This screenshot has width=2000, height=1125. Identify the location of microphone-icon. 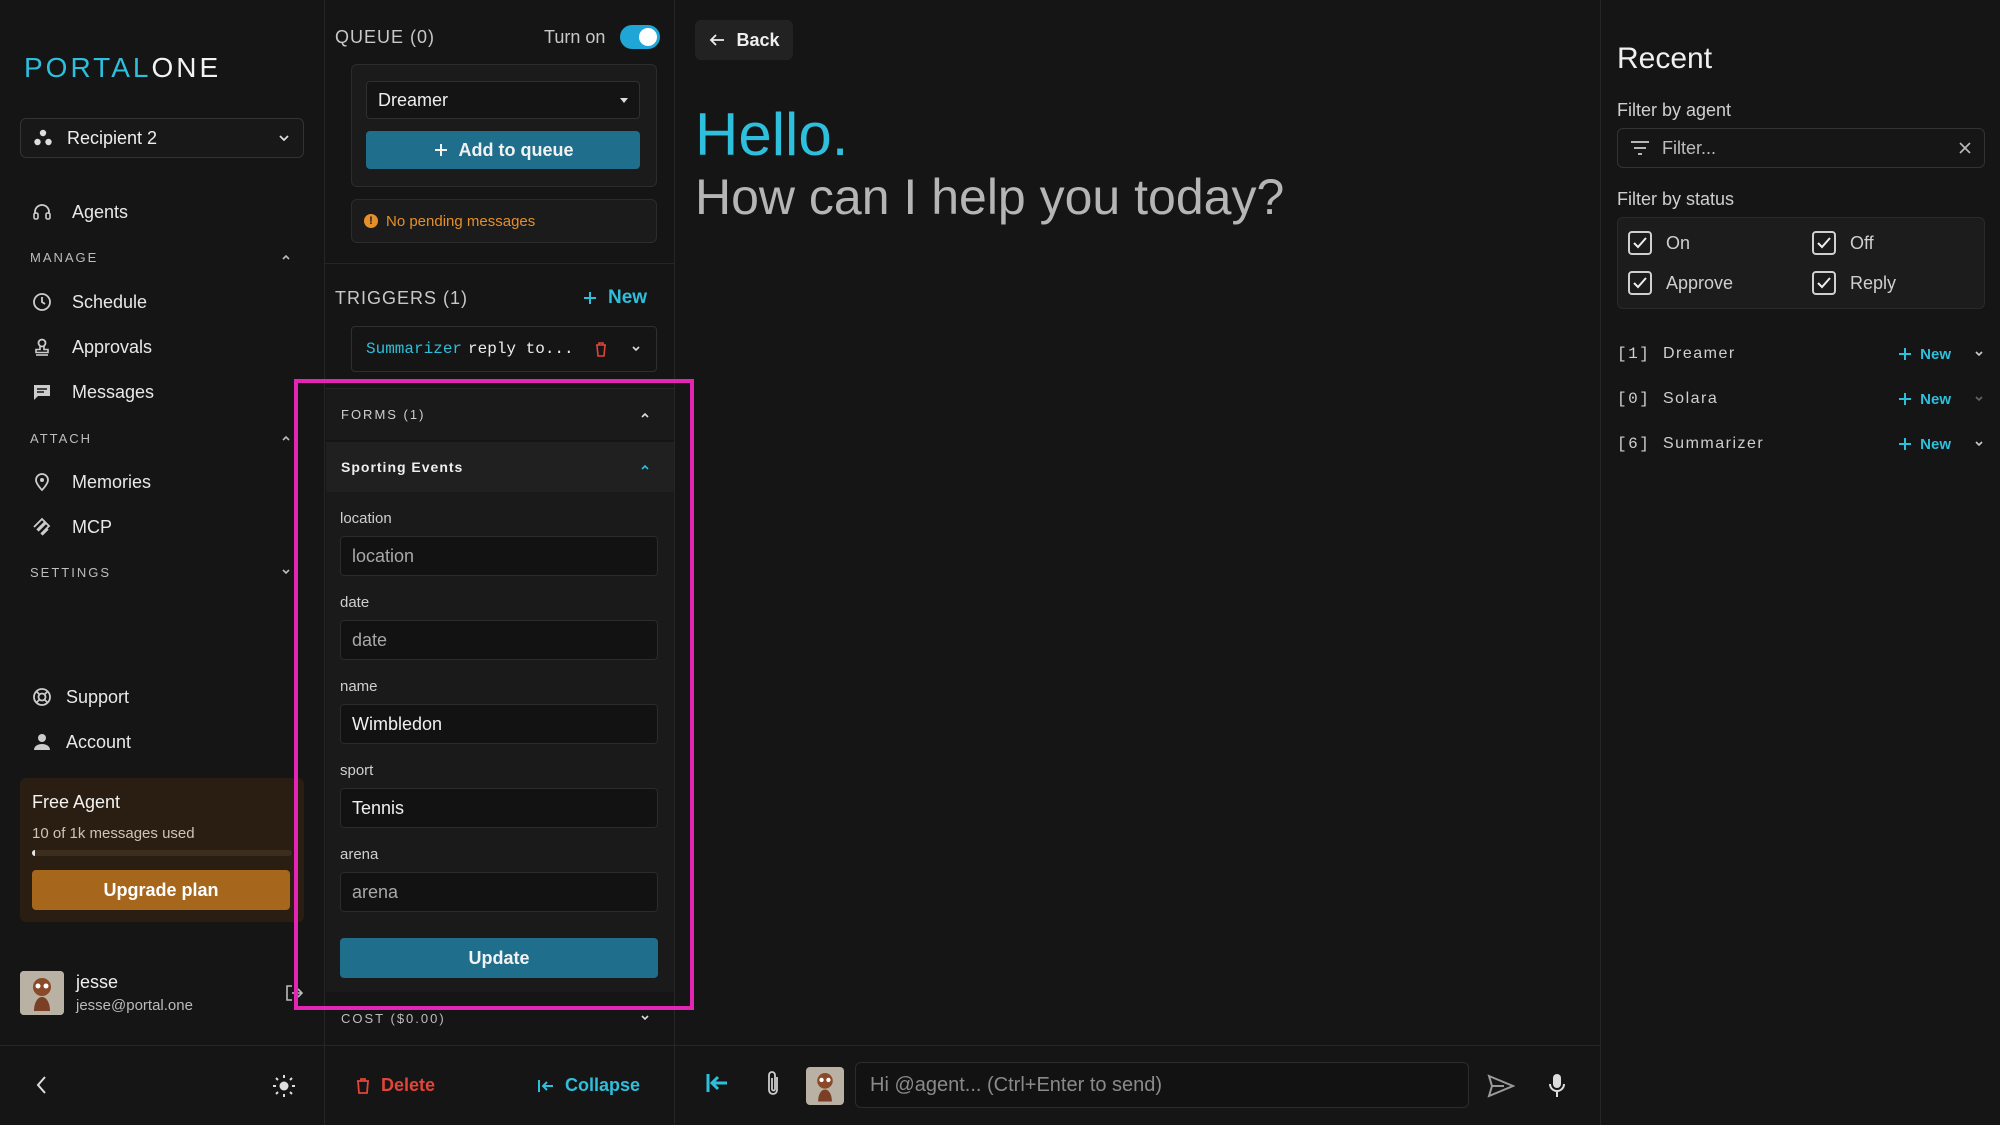
(1557, 1086).